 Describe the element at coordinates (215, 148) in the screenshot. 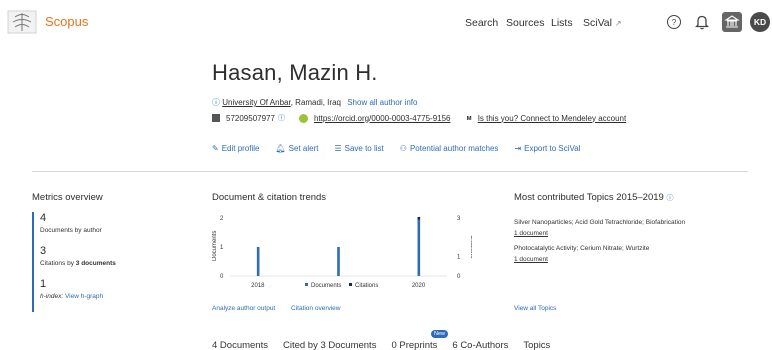

I see `pencil-icon: ✎` at that location.